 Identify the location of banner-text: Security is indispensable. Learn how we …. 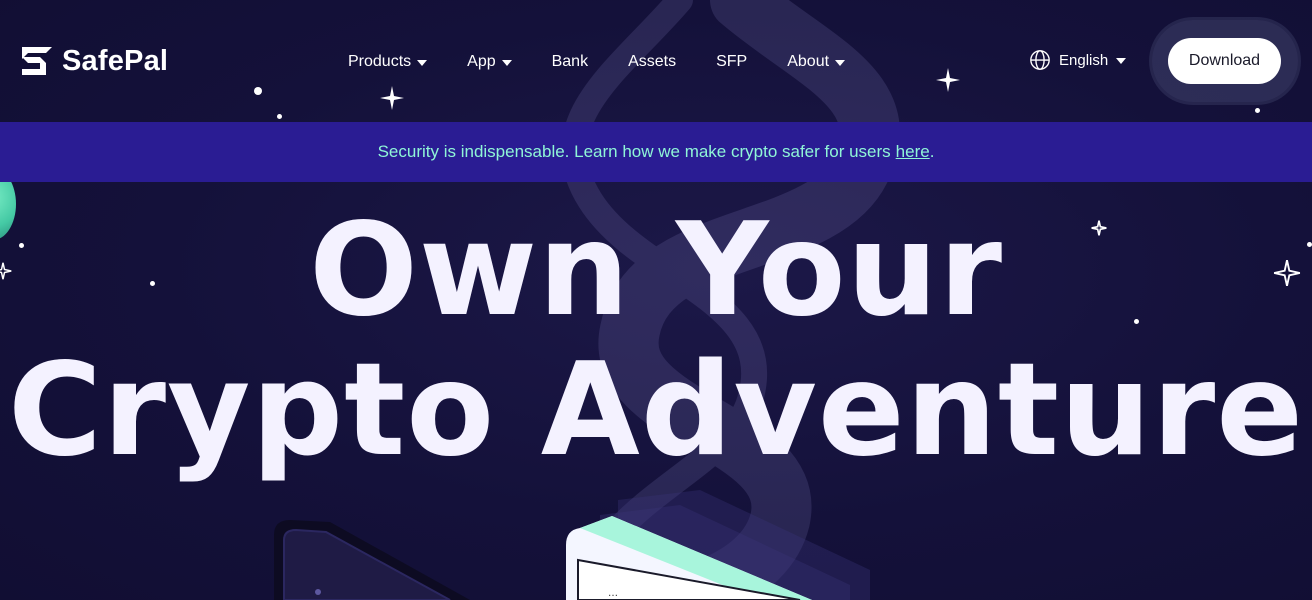
(634, 151).